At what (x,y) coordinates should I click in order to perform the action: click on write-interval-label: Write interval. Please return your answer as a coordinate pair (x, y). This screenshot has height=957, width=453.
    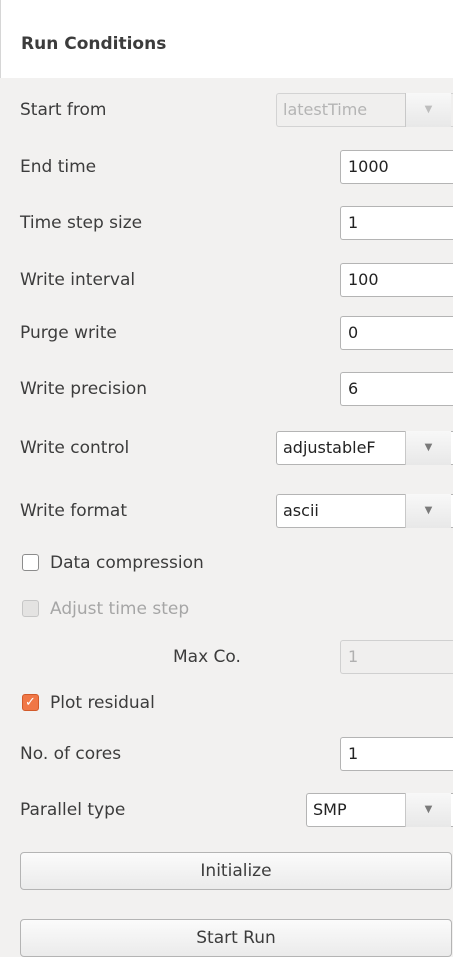
    Looking at the image, I should click on (78, 280).